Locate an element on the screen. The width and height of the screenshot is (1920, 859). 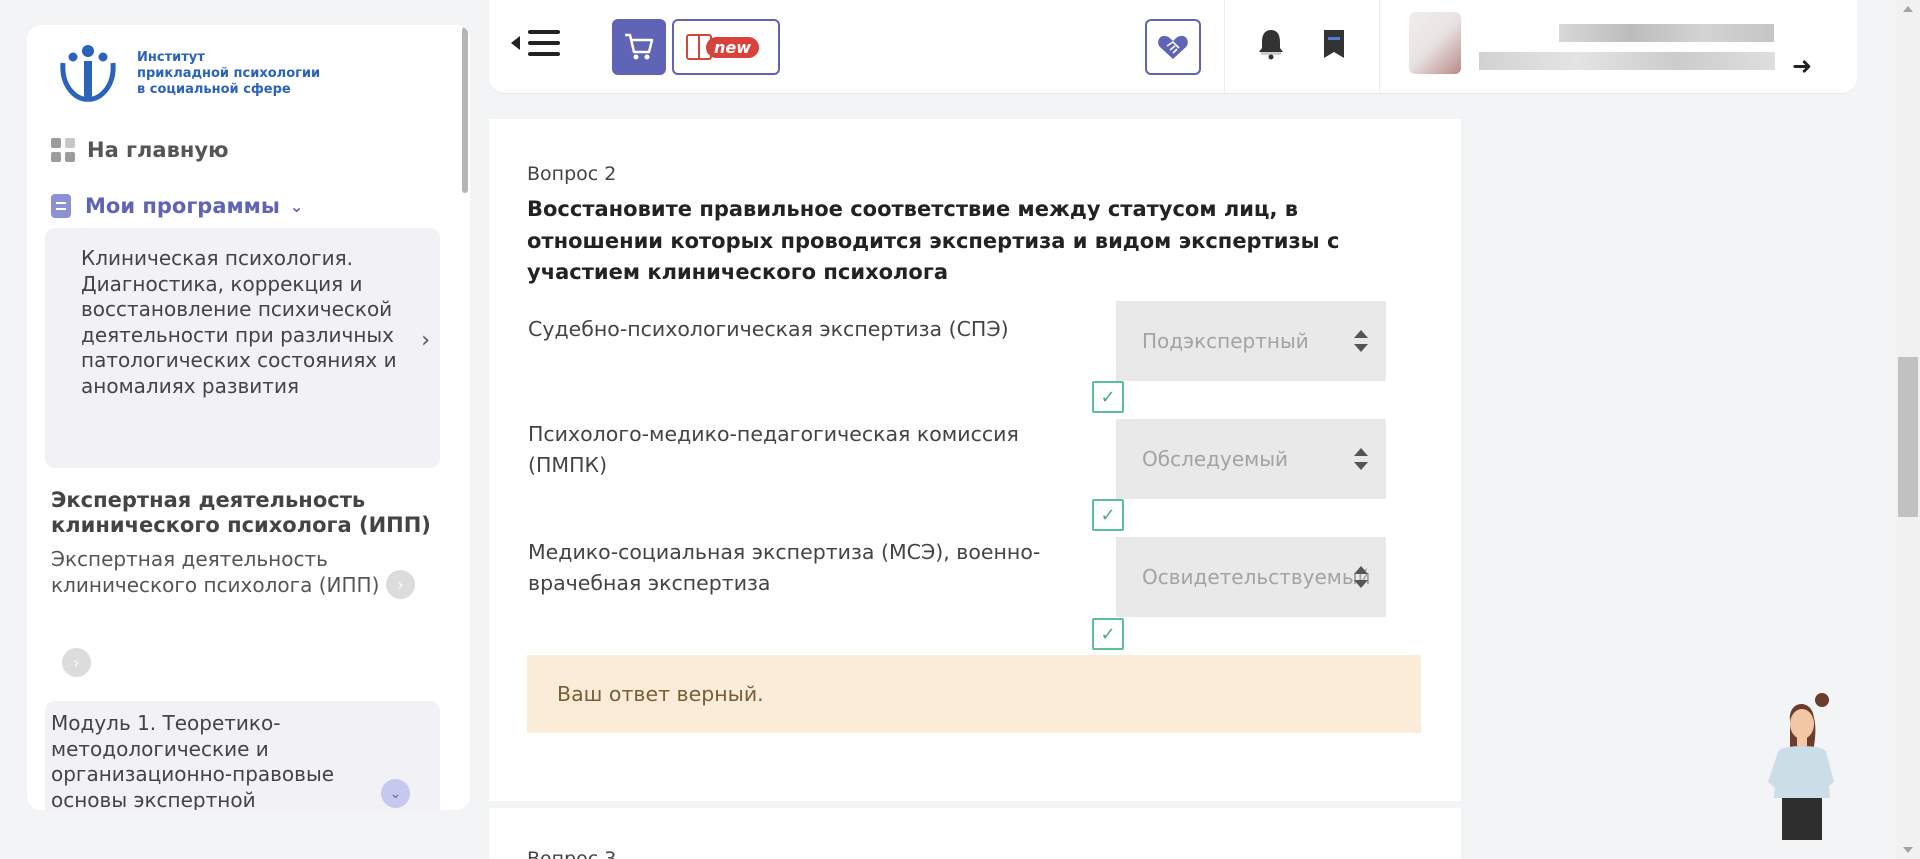
question-number: Вопрос 3 is located at coordinates (572, 853).